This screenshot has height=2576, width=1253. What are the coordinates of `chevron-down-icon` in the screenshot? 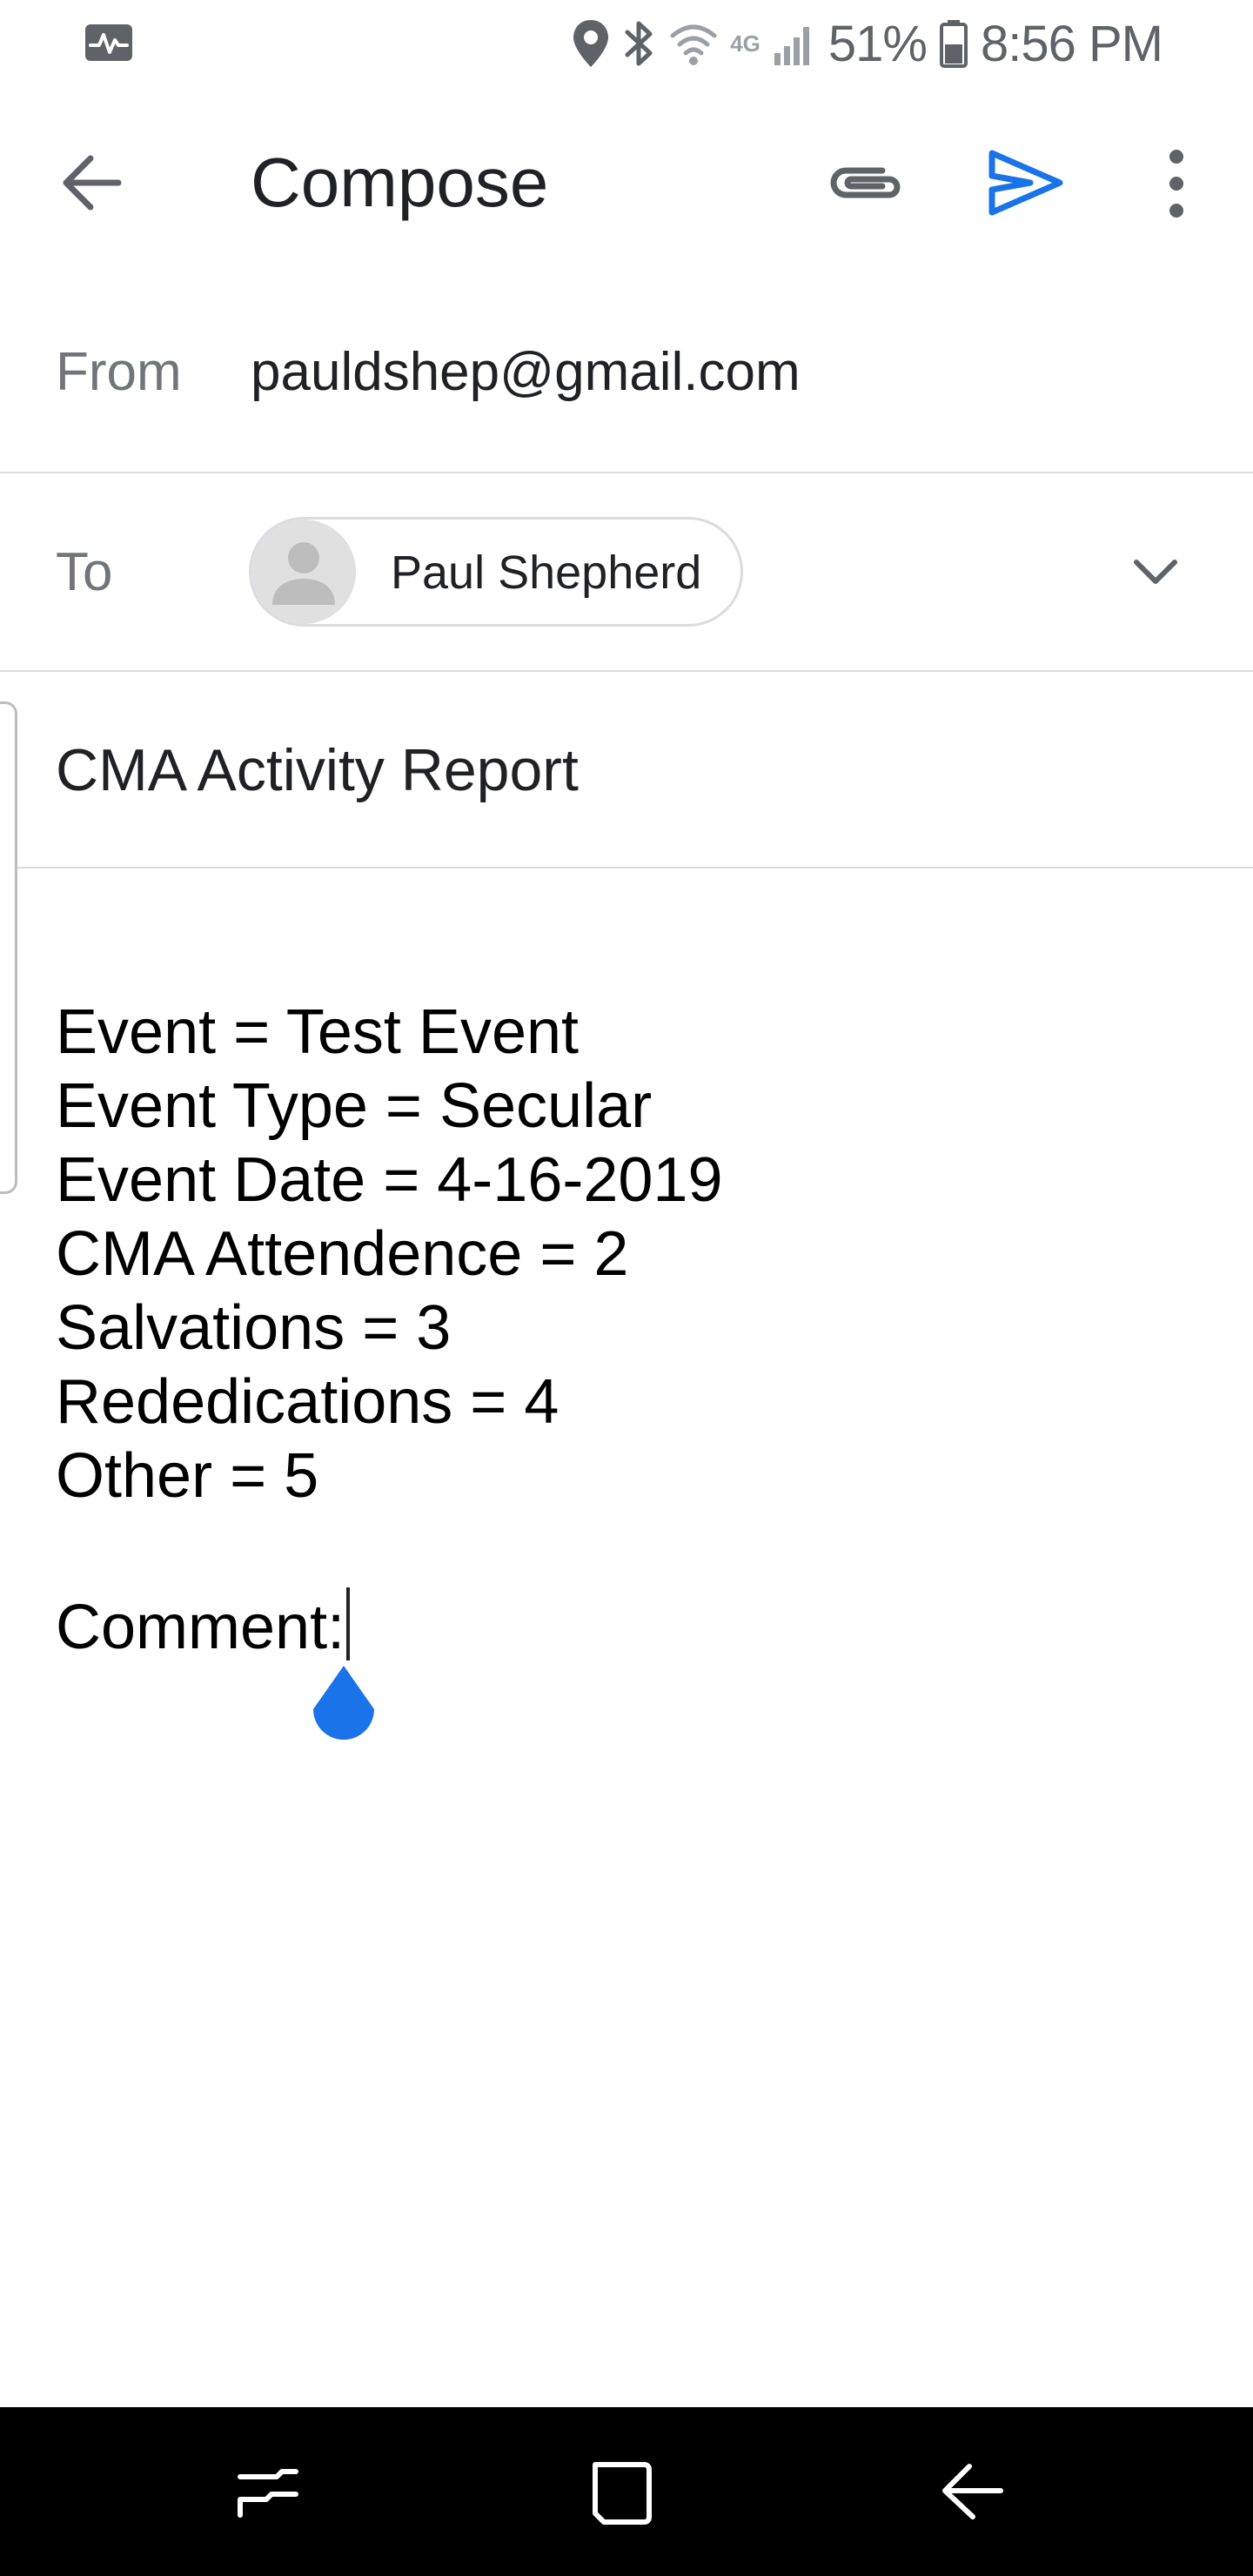 It's located at (1155, 571).